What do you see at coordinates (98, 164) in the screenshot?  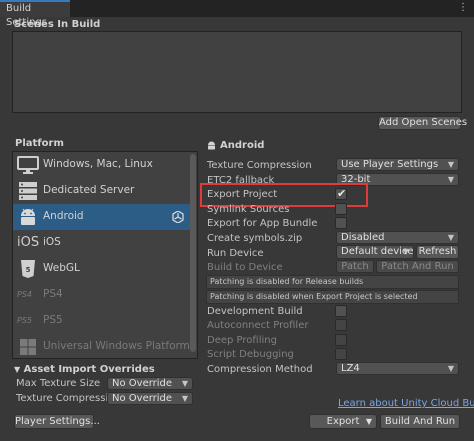 I see `platform-label: Windows, Mac, Linux` at bounding box center [98, 164].